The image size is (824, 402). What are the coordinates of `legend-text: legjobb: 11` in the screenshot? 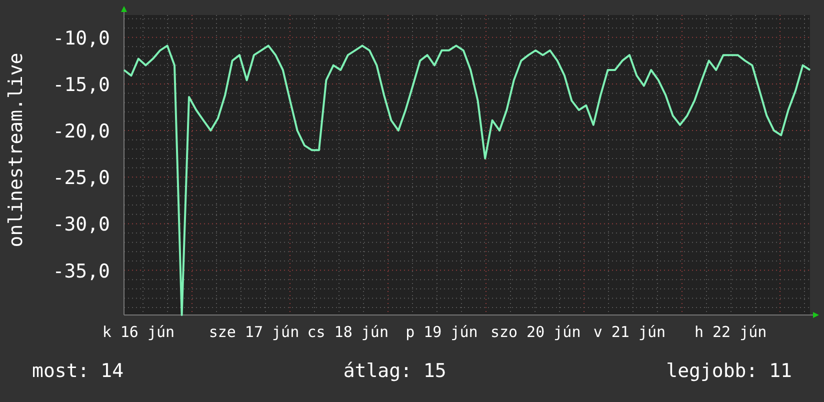 It's located at (729, 371).